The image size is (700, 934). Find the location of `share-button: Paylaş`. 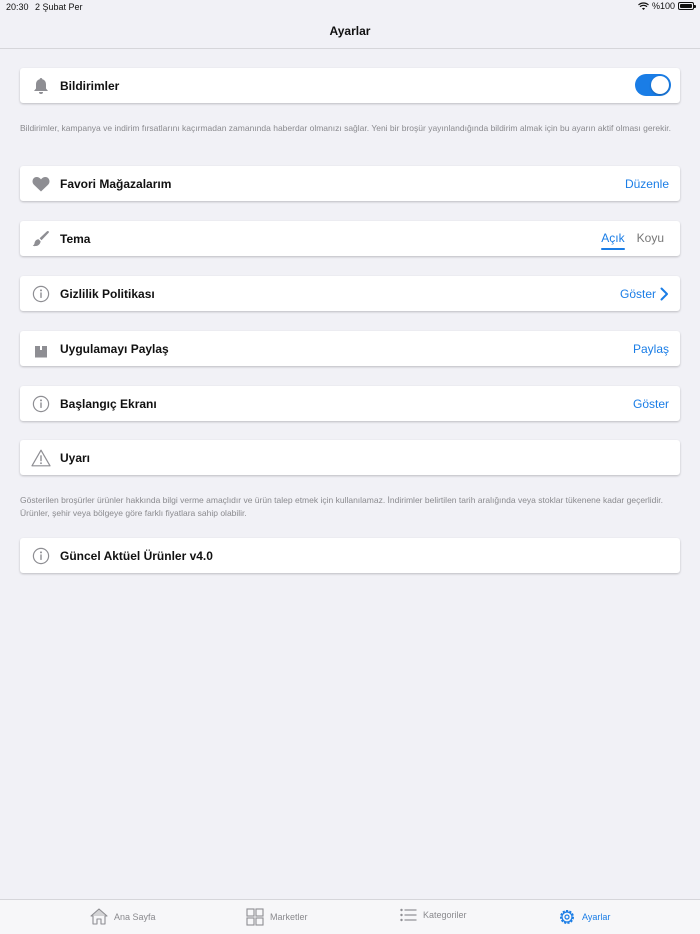

share-button: Paylaş is located at coordinates (651, 349).